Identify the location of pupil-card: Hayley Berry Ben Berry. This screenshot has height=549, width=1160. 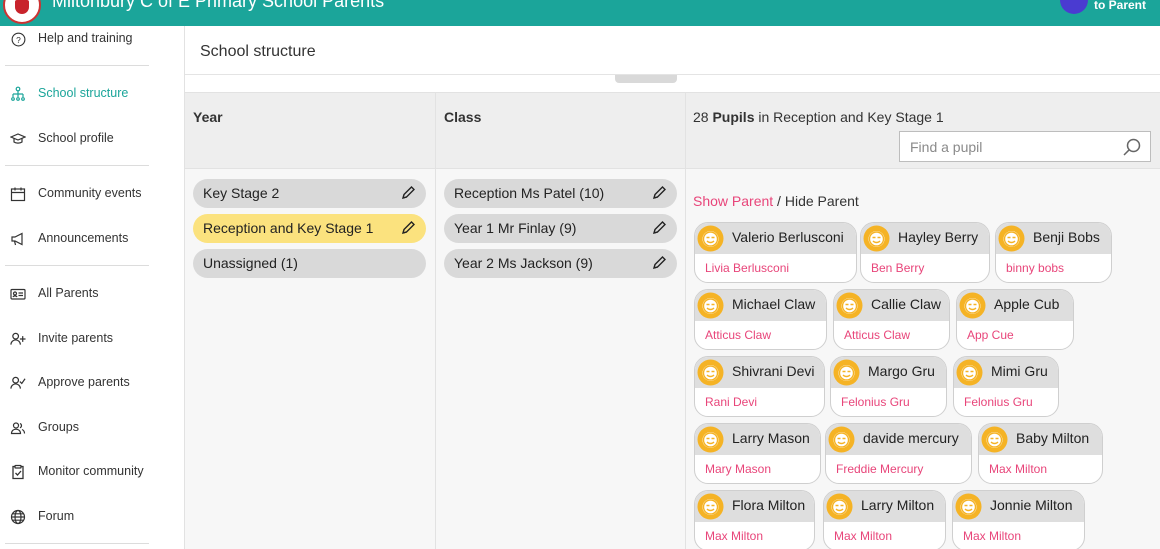
(925, 252).